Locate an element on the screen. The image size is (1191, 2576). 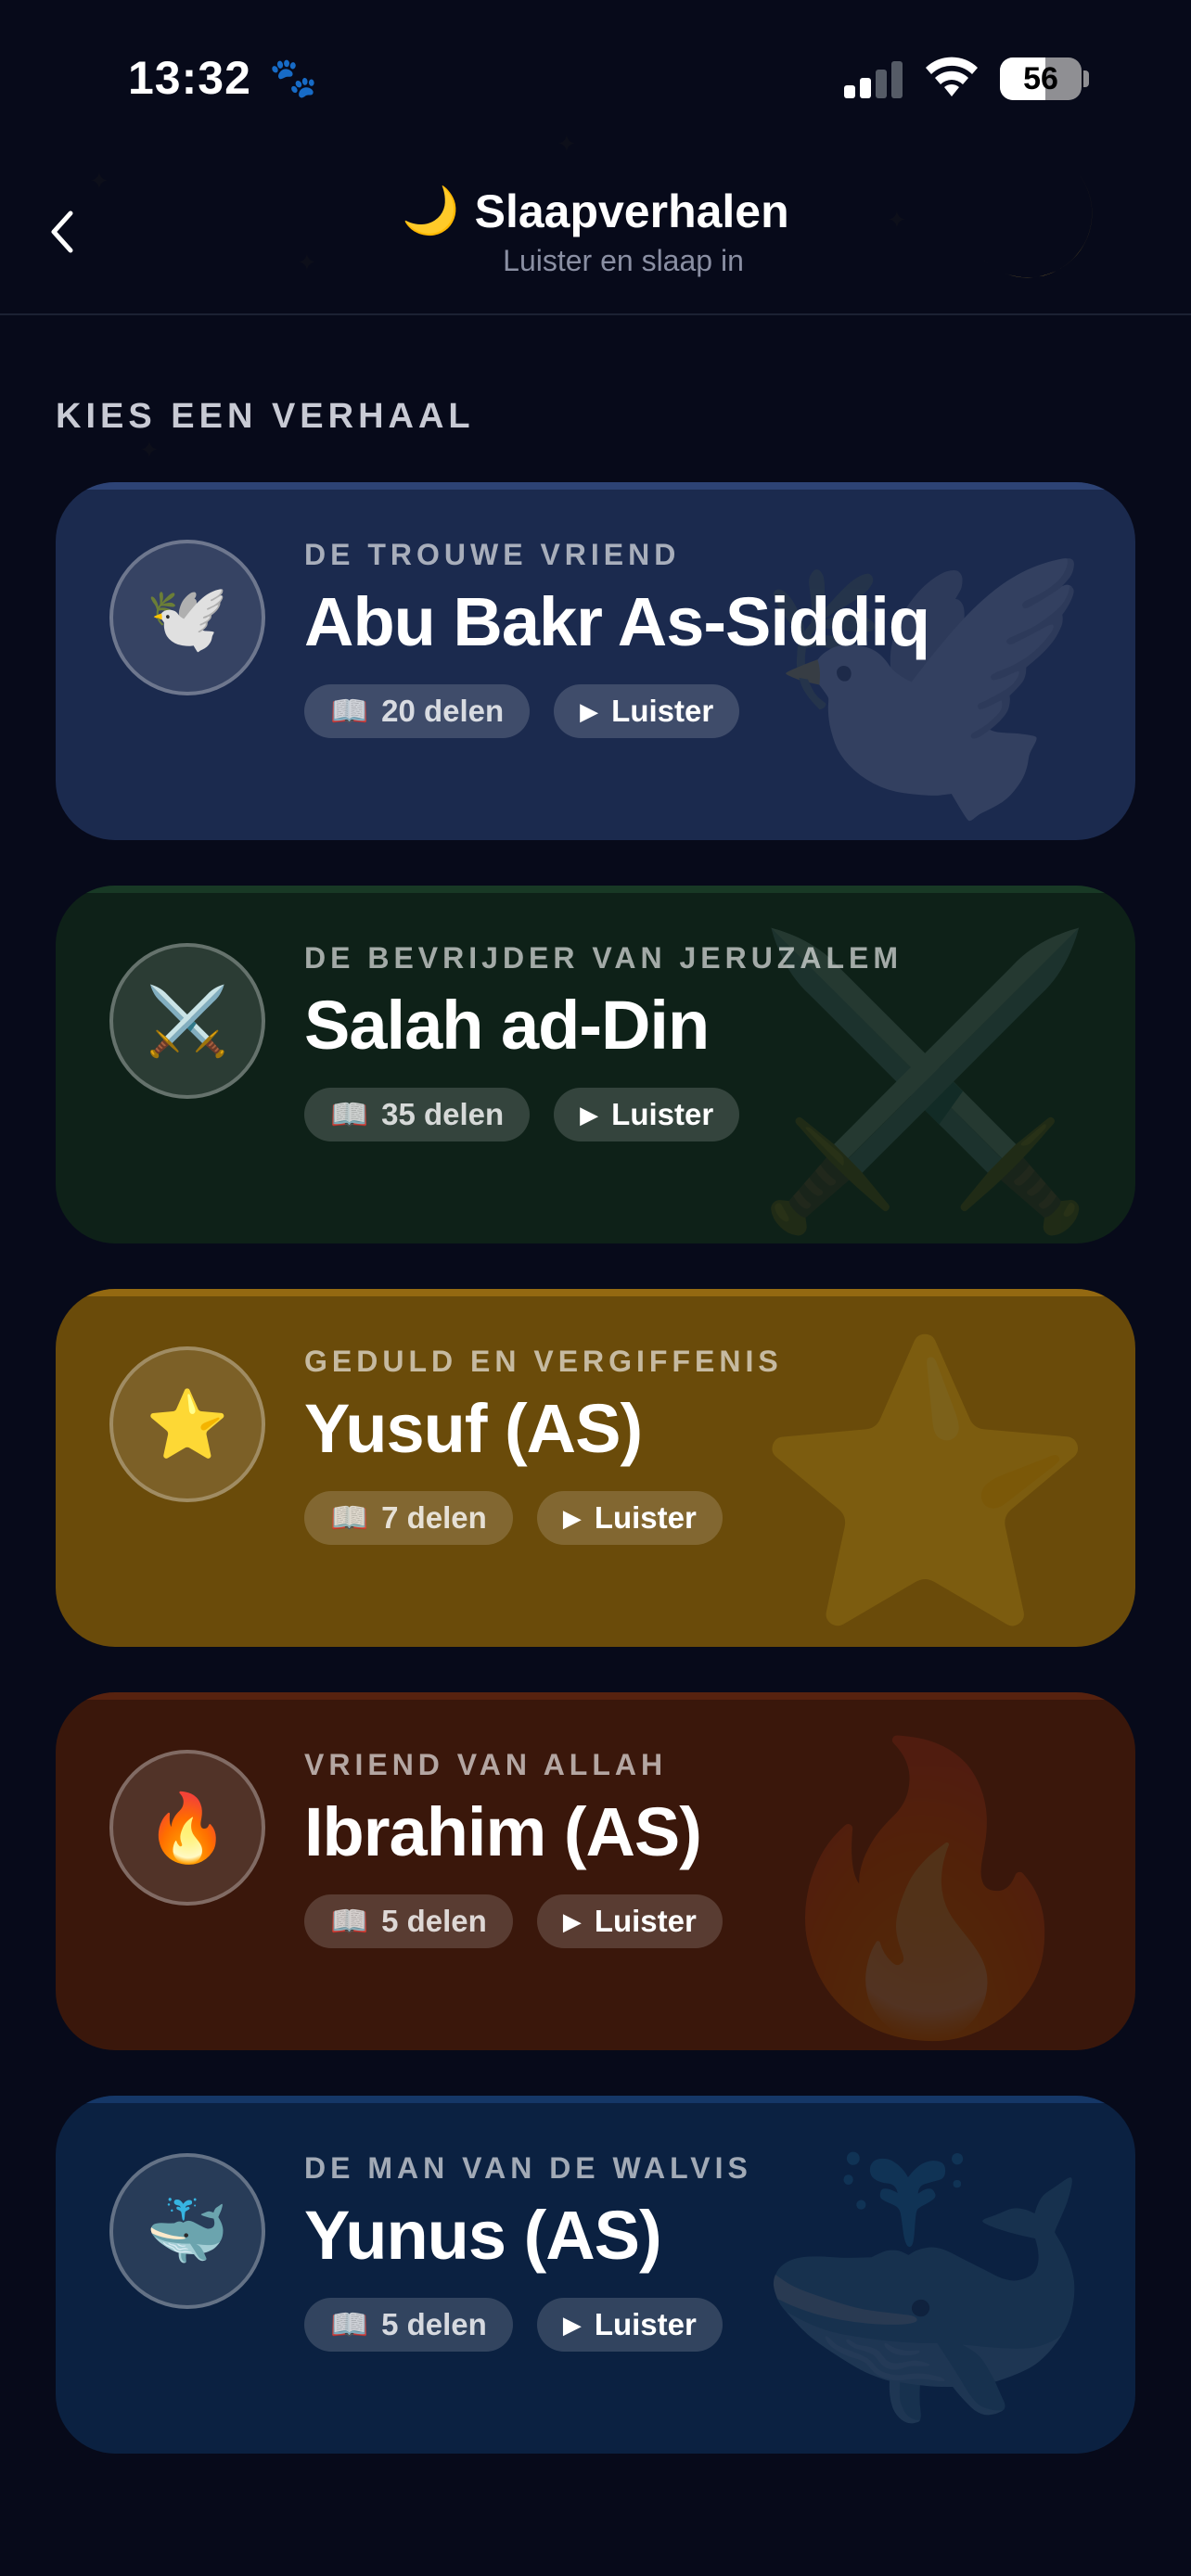
status-bar: 13:32 🐾 56 is located at coordinates (595, 69).